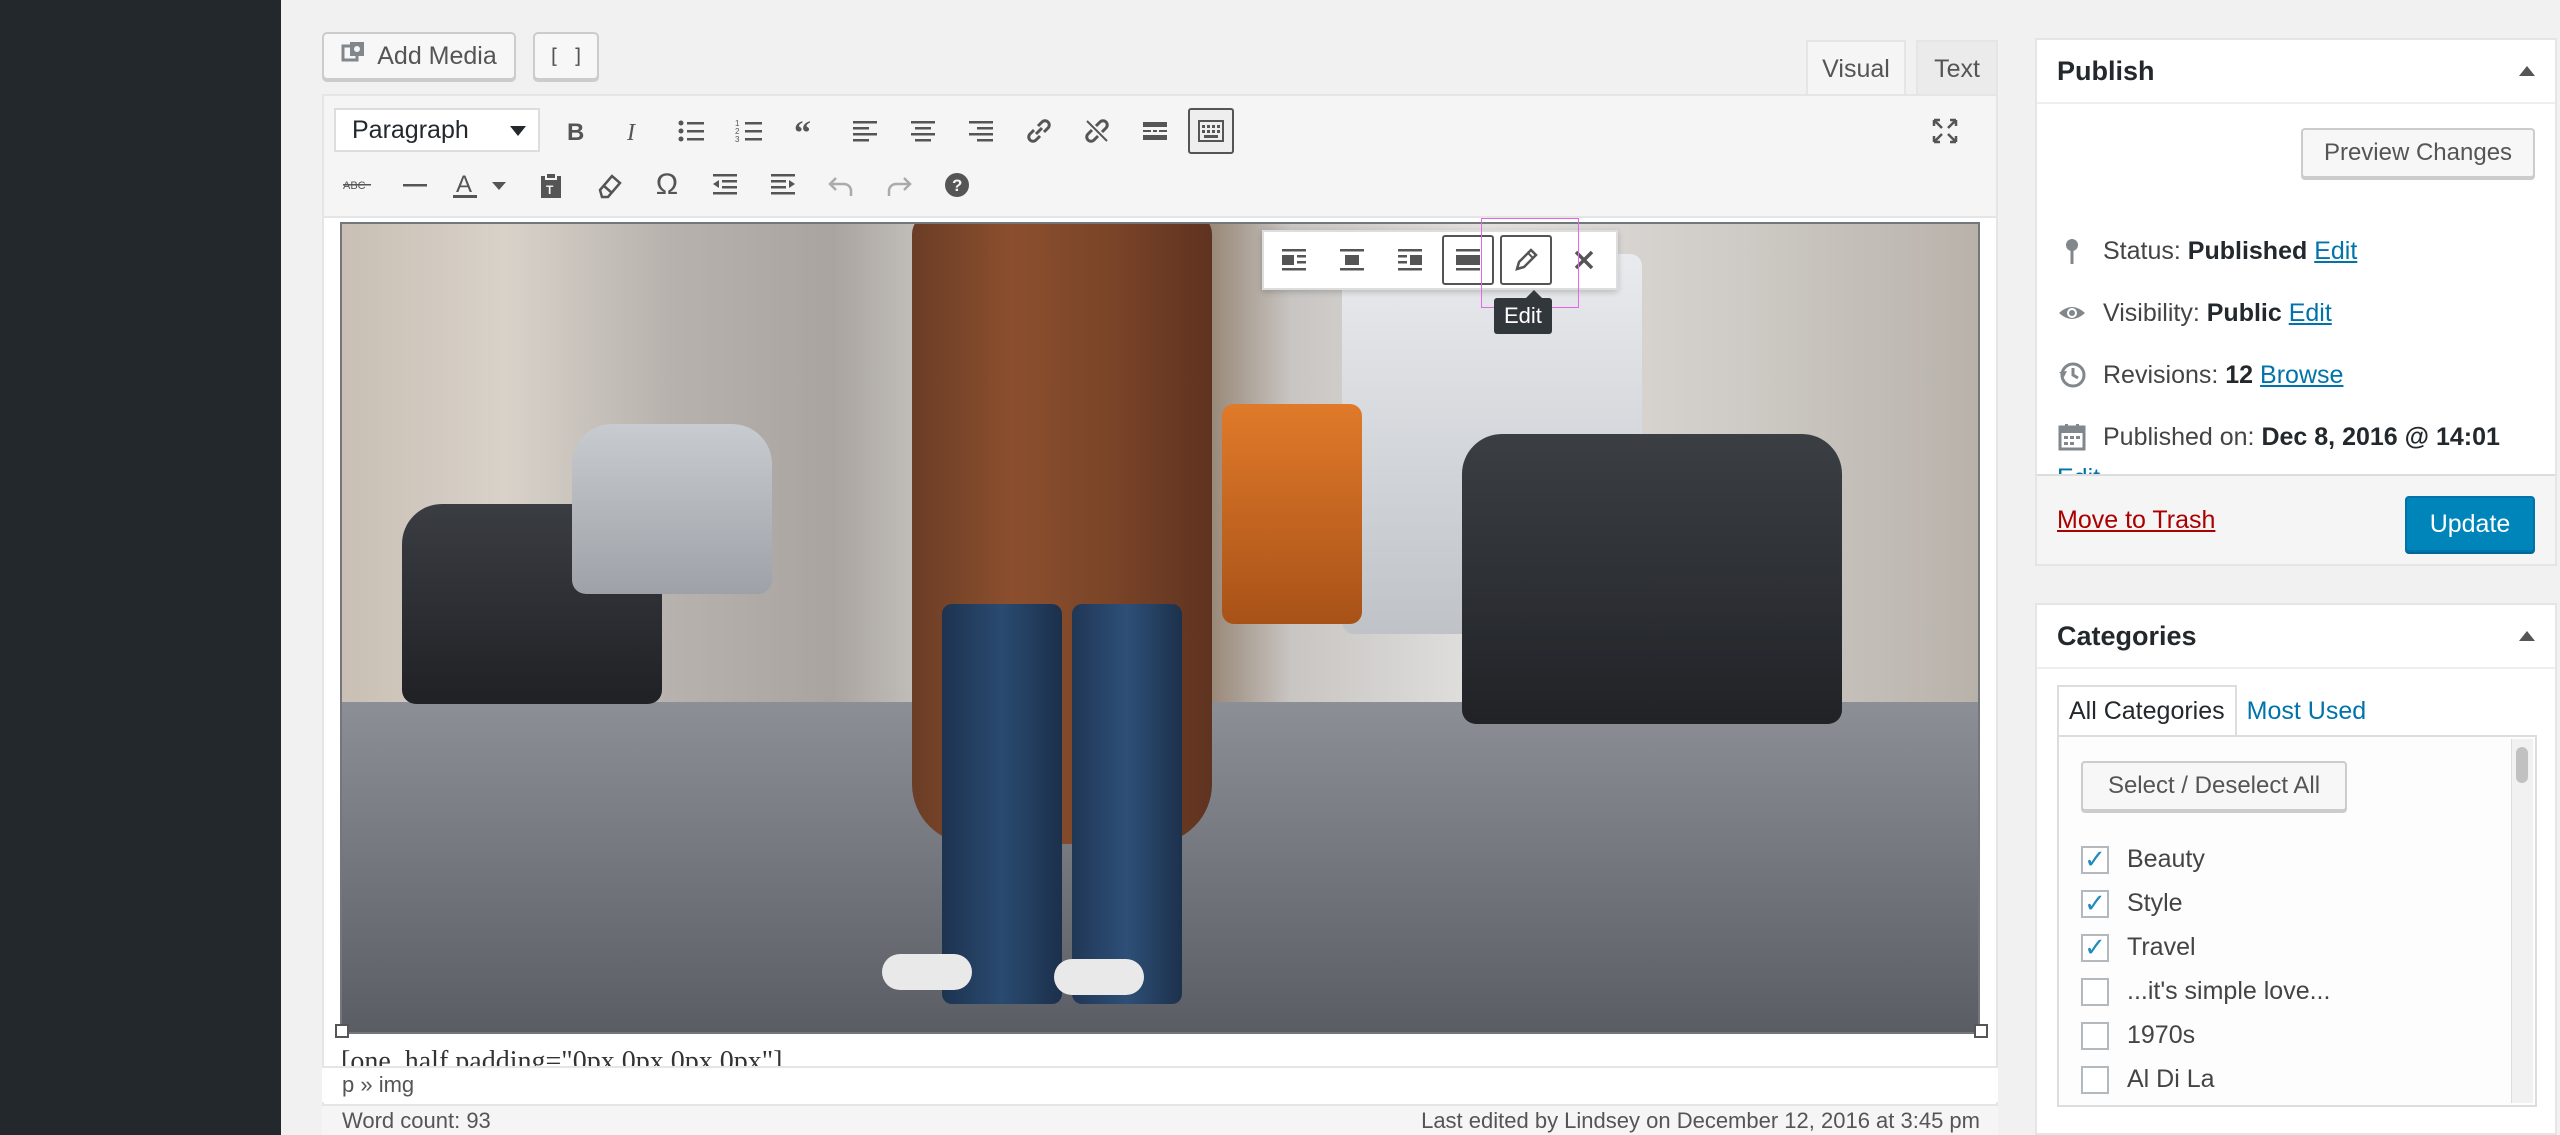 Image resolution: width=2560 pixels, height=1135 pixels. Describe the element at coordinates (551, 185) in the screenshot. I see `paste-text-icon: T` at that location.